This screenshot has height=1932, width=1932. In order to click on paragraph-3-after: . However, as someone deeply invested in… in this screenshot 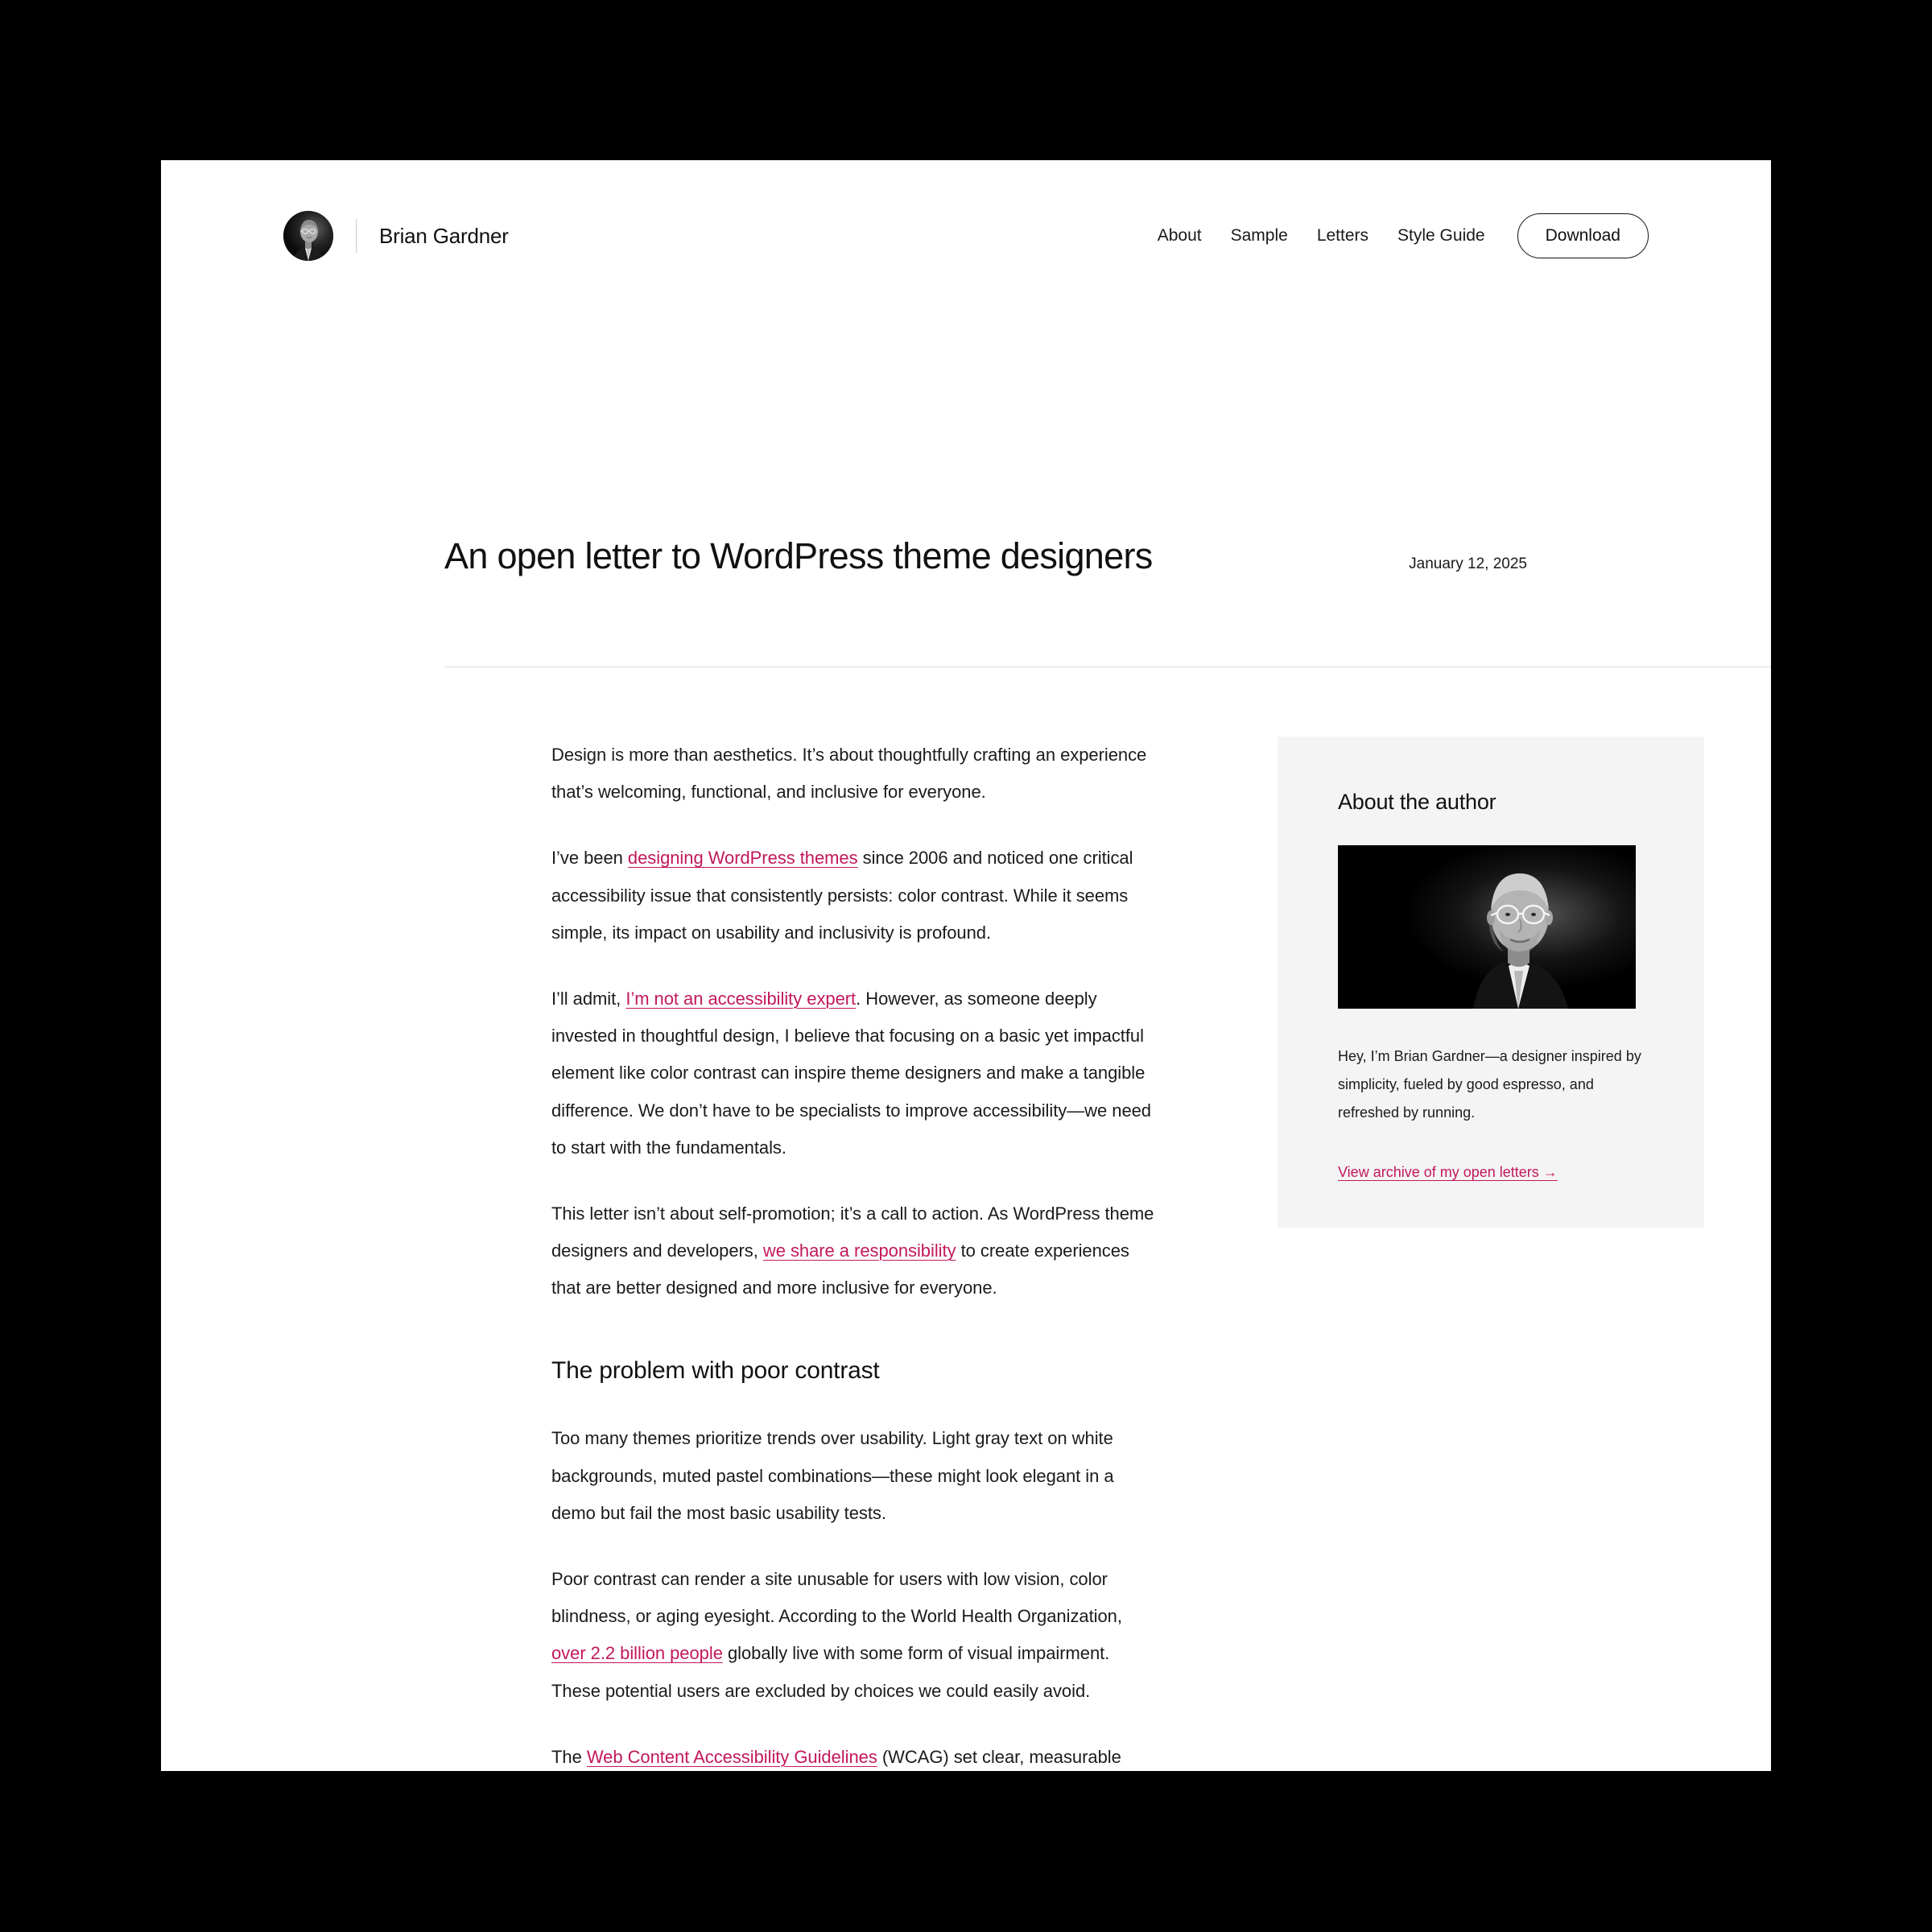, I will do `click(851, 1073)`.